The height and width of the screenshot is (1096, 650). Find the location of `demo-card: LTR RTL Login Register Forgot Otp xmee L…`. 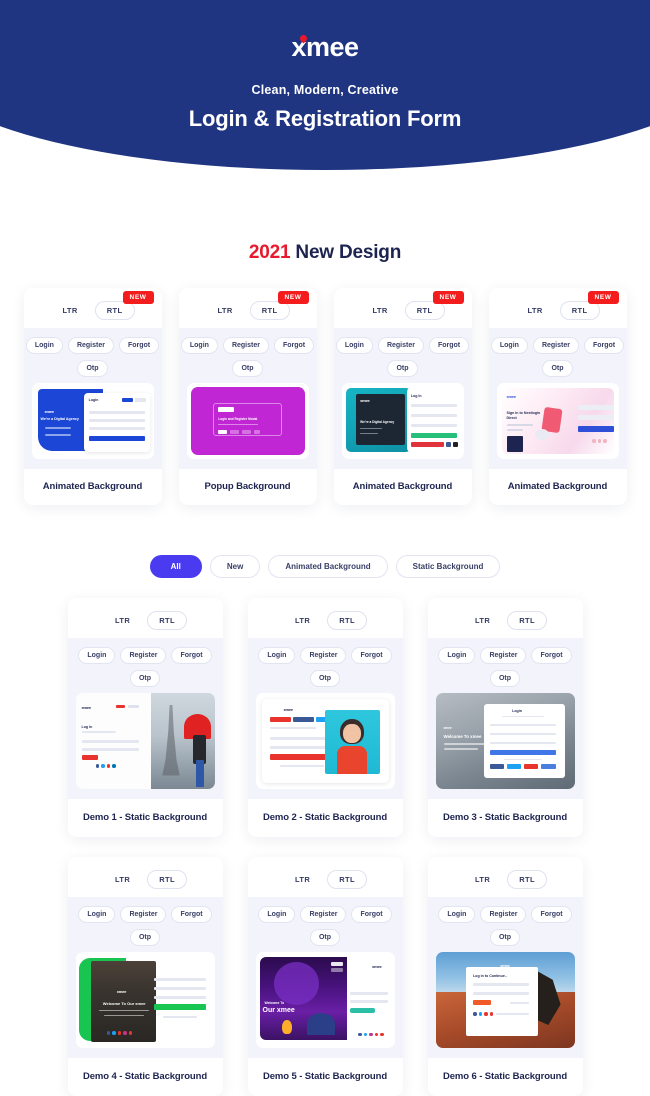

demo-card: LTR RTL Login Register Forgot Otp xmee L… is located at coordinates (505, 976).